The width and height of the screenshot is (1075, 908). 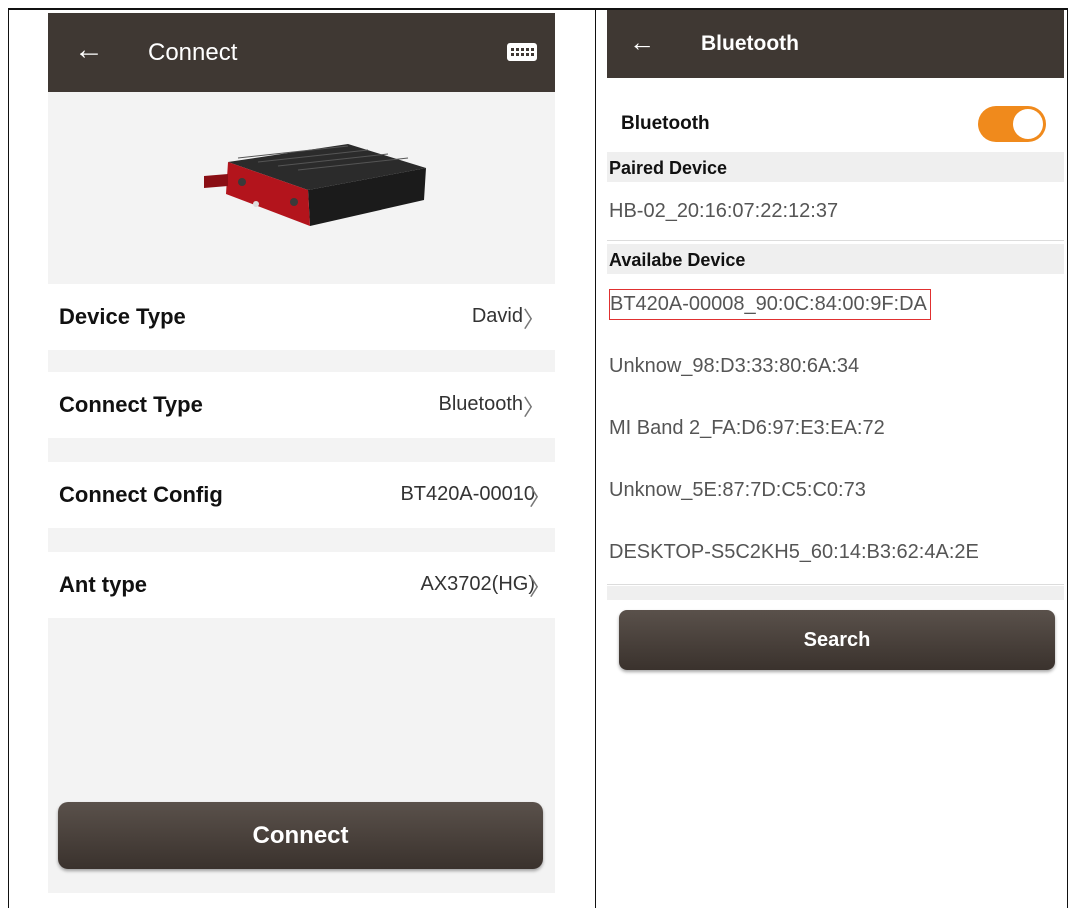 I want to click on page-title: Connect, so click(x=193, y=52).